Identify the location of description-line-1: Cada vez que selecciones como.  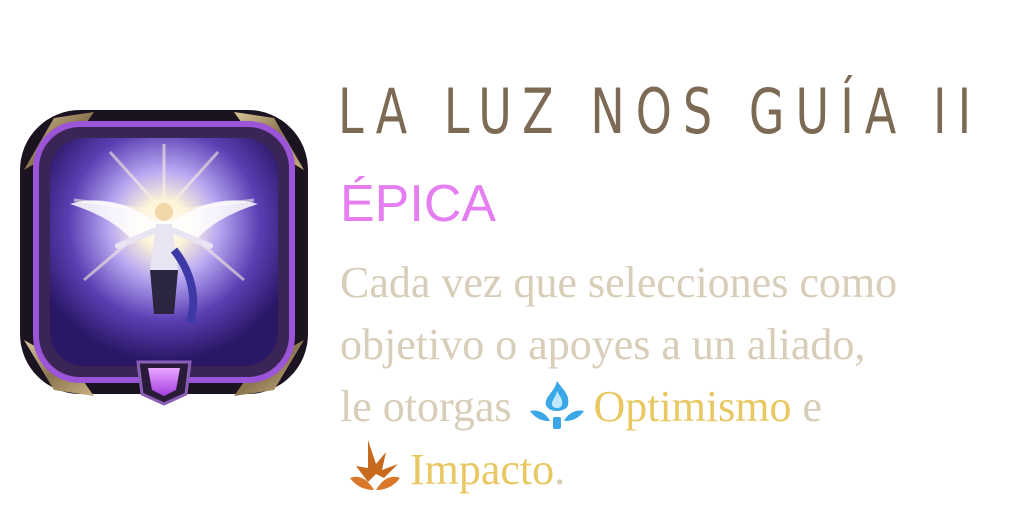
(619, 282).